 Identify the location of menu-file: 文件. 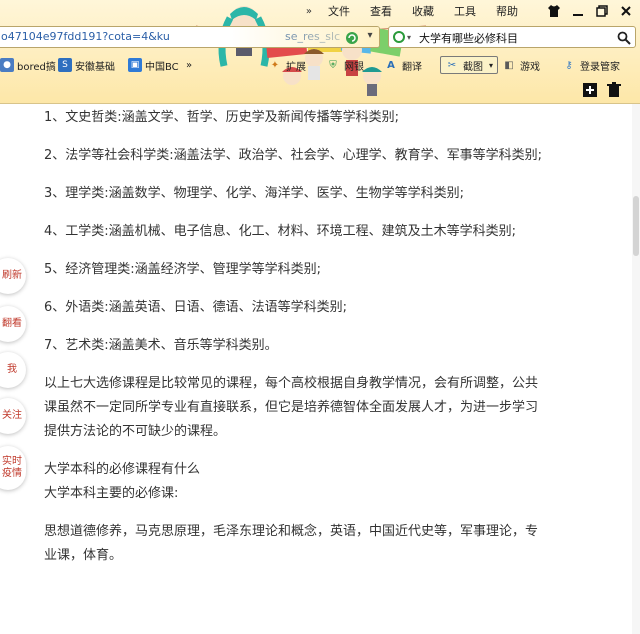
(339, 11).